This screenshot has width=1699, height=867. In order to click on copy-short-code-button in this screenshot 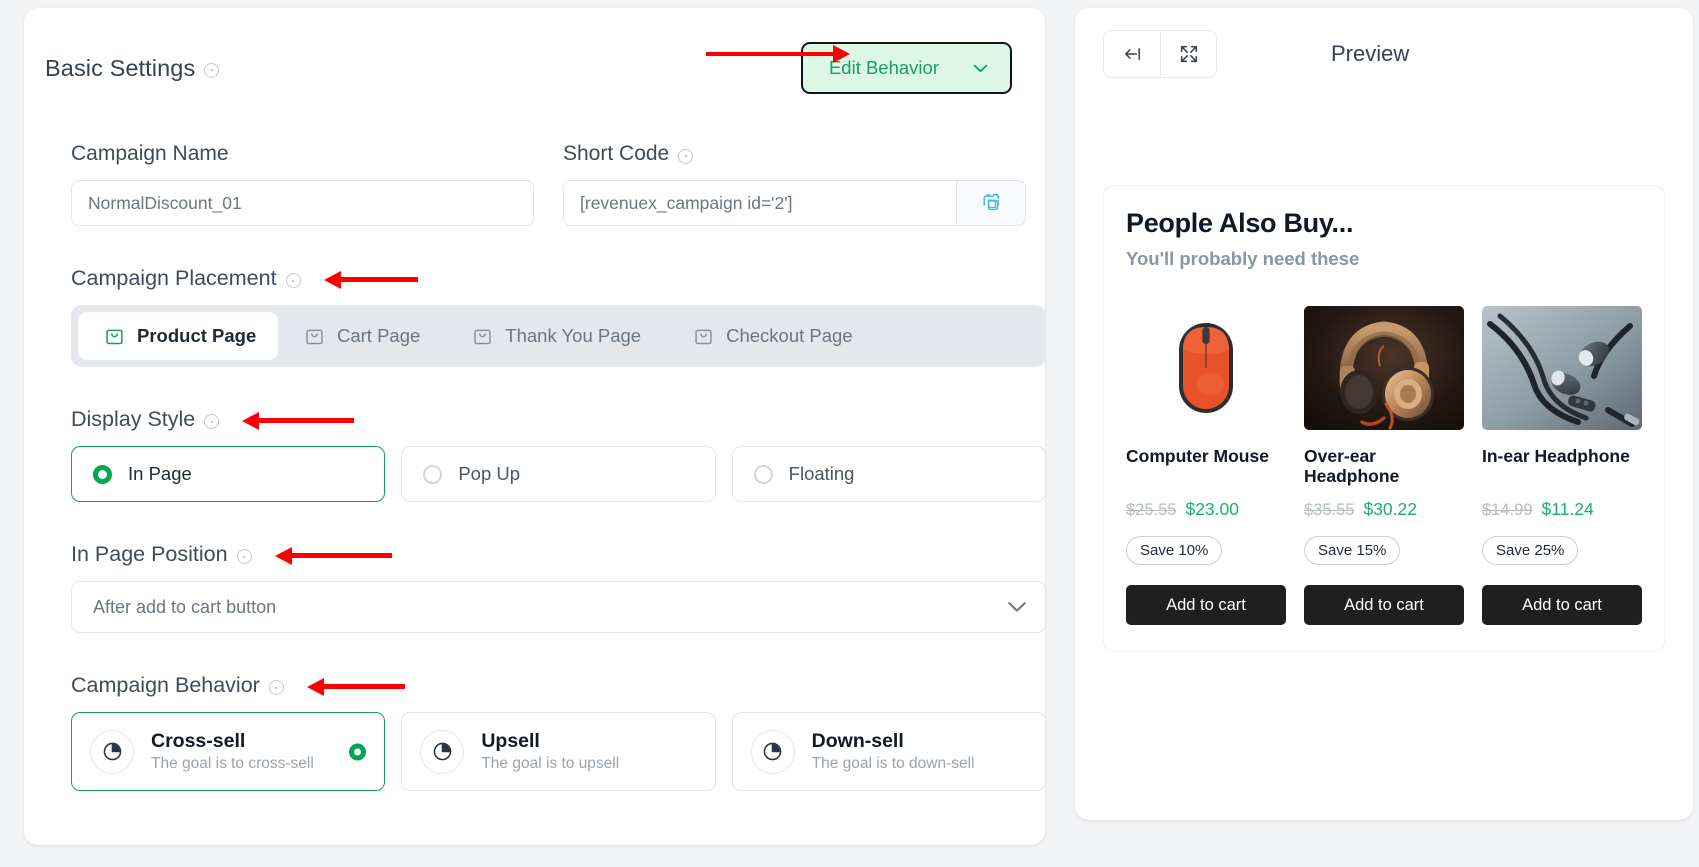, I will do `click(991, 203)`.